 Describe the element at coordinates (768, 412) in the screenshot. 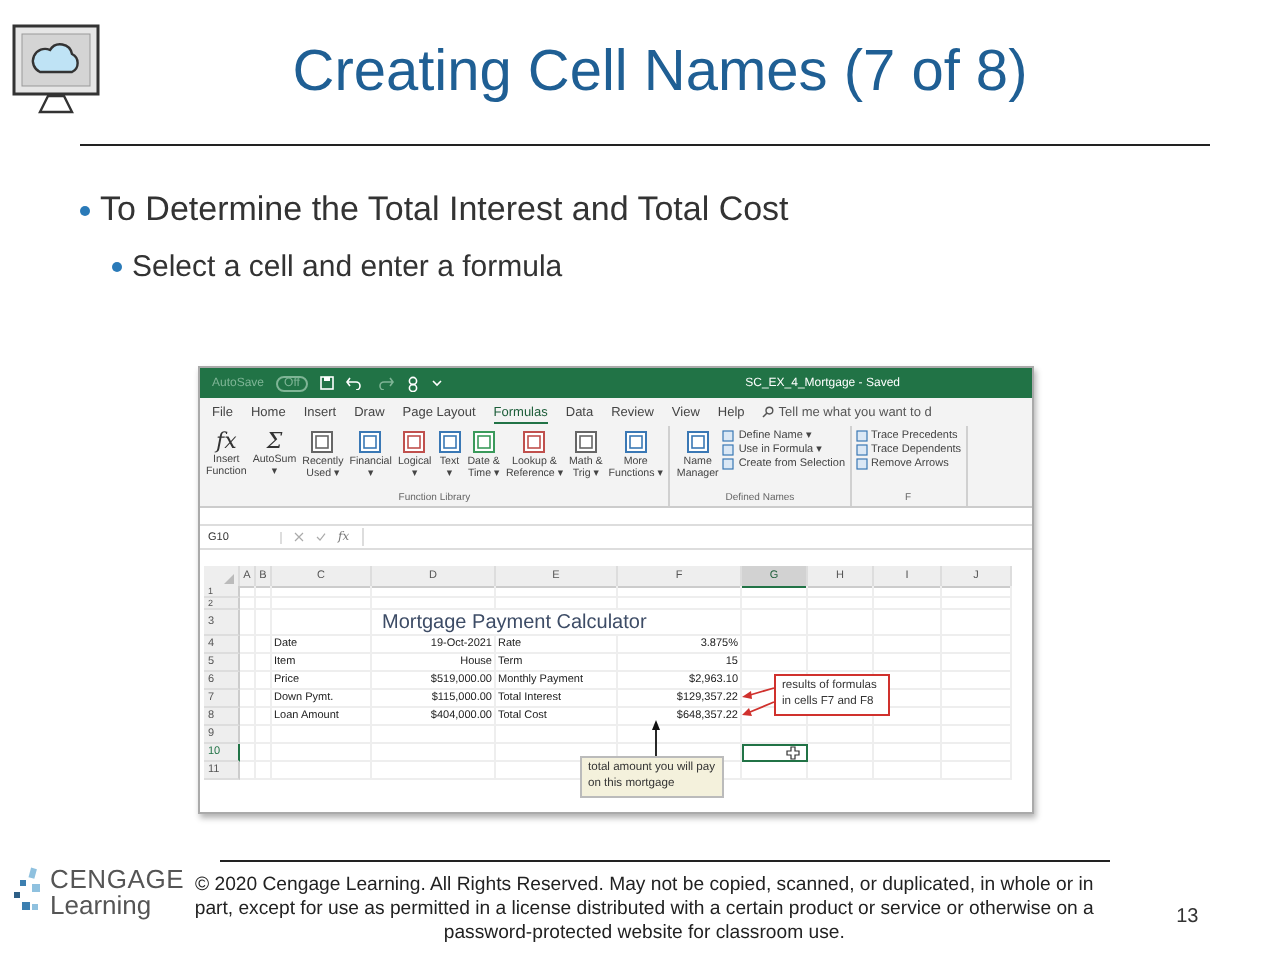

I see `search-icon` at that location.